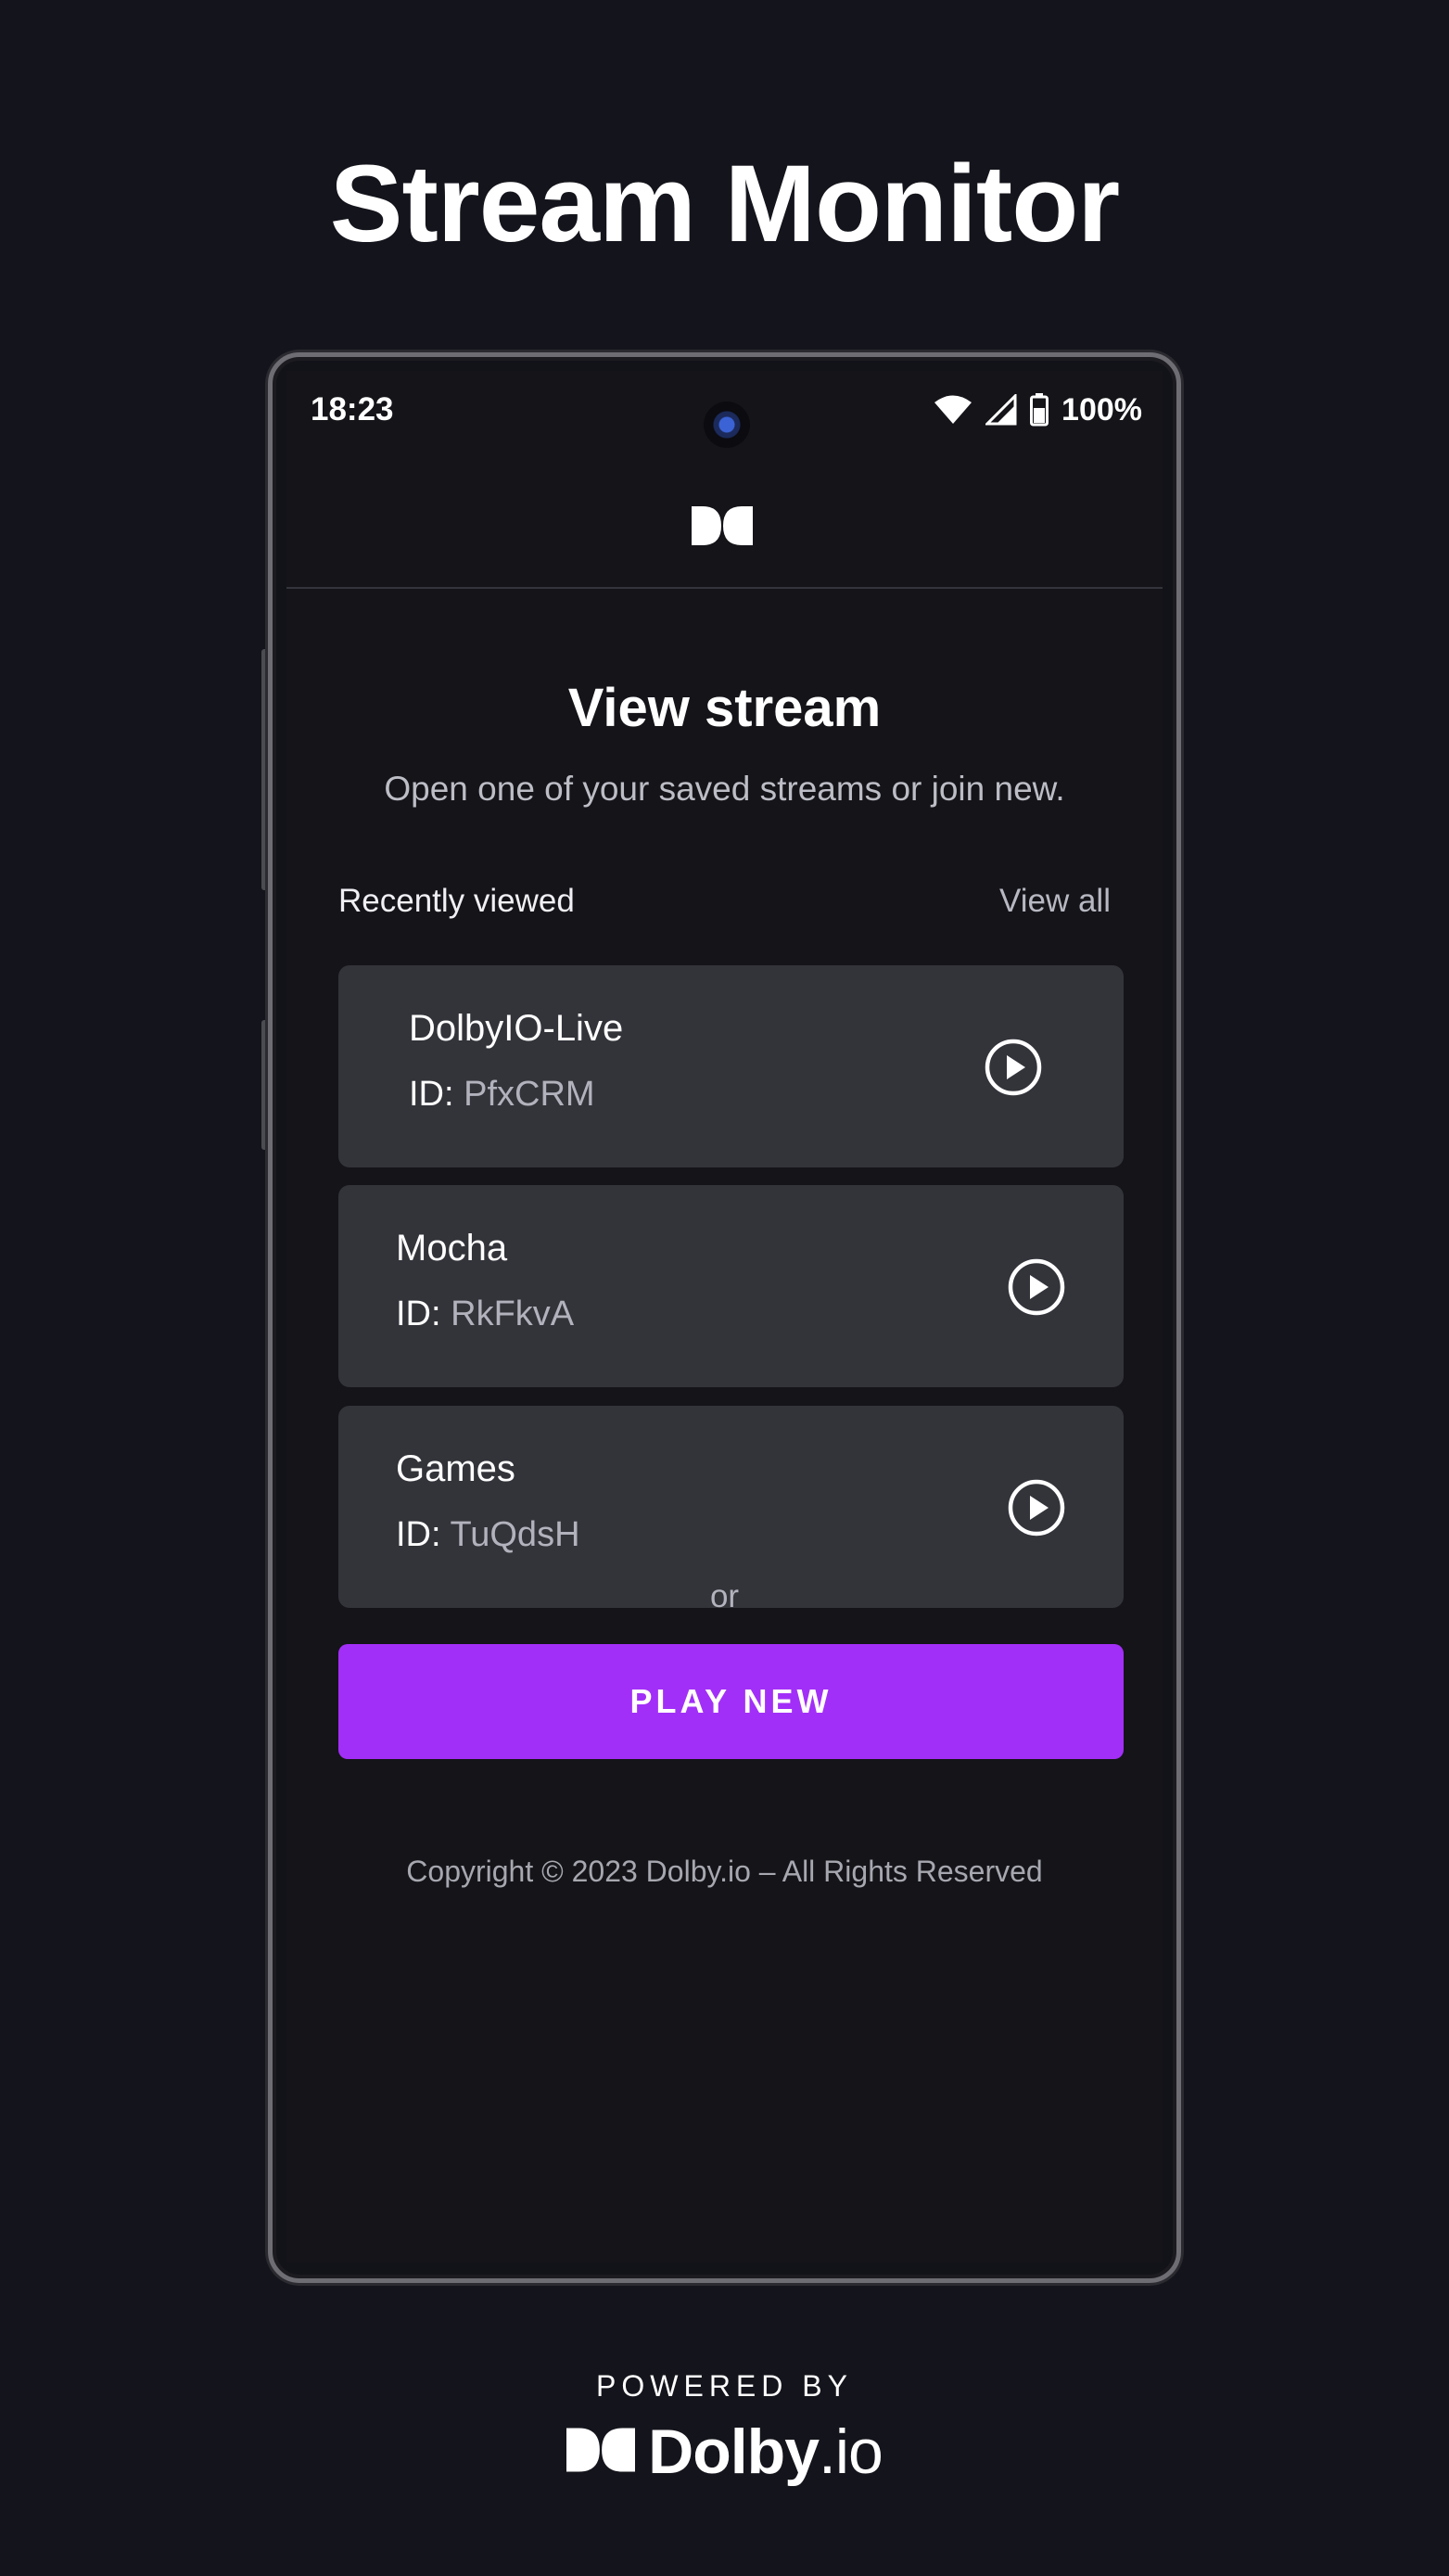 This screenshot has width=1449, height=2576. Describe the element at coordinates (455, 1468) in the screenshot. I see `stream-name: Games` at that location.